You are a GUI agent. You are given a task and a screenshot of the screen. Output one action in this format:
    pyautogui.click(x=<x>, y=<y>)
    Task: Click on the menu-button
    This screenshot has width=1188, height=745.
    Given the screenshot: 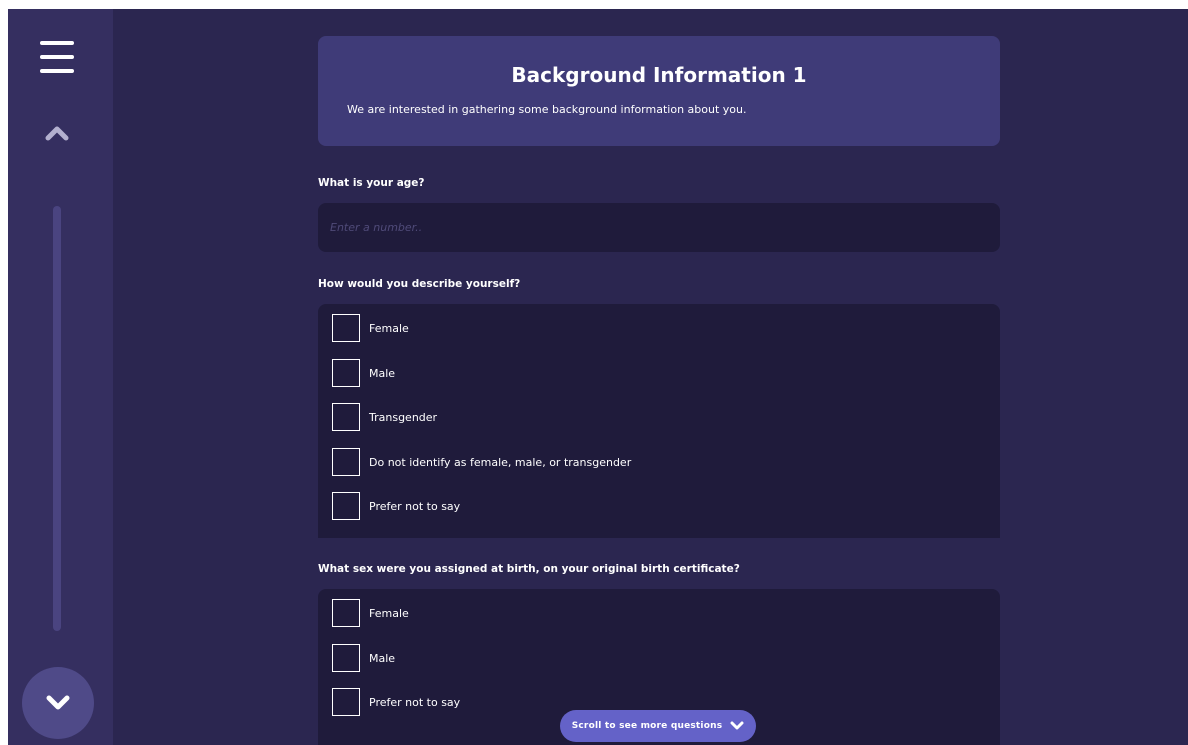 What is the action you would take?
    pyautogui.click(x=57, y=57)
    